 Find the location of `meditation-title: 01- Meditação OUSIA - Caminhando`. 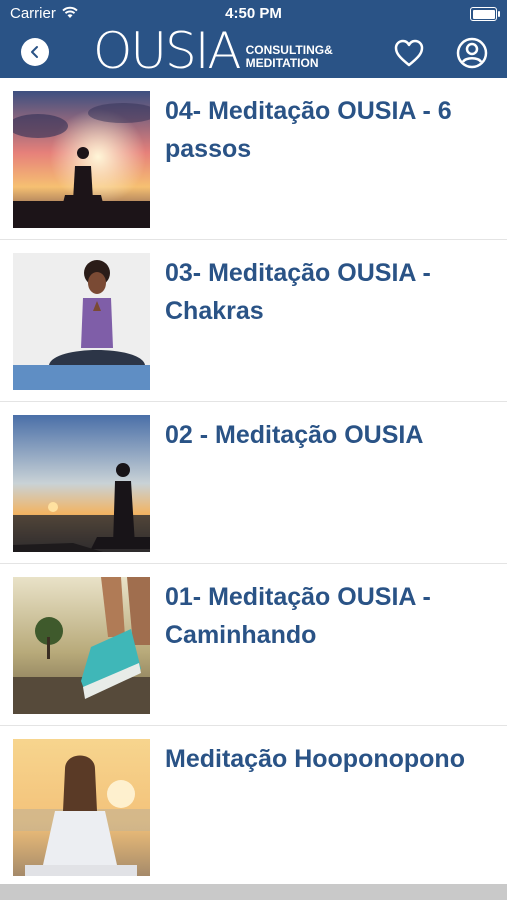

meditation-title: 01- Meditação OUSIA - Caminhando is located at coordinates (298, 616).